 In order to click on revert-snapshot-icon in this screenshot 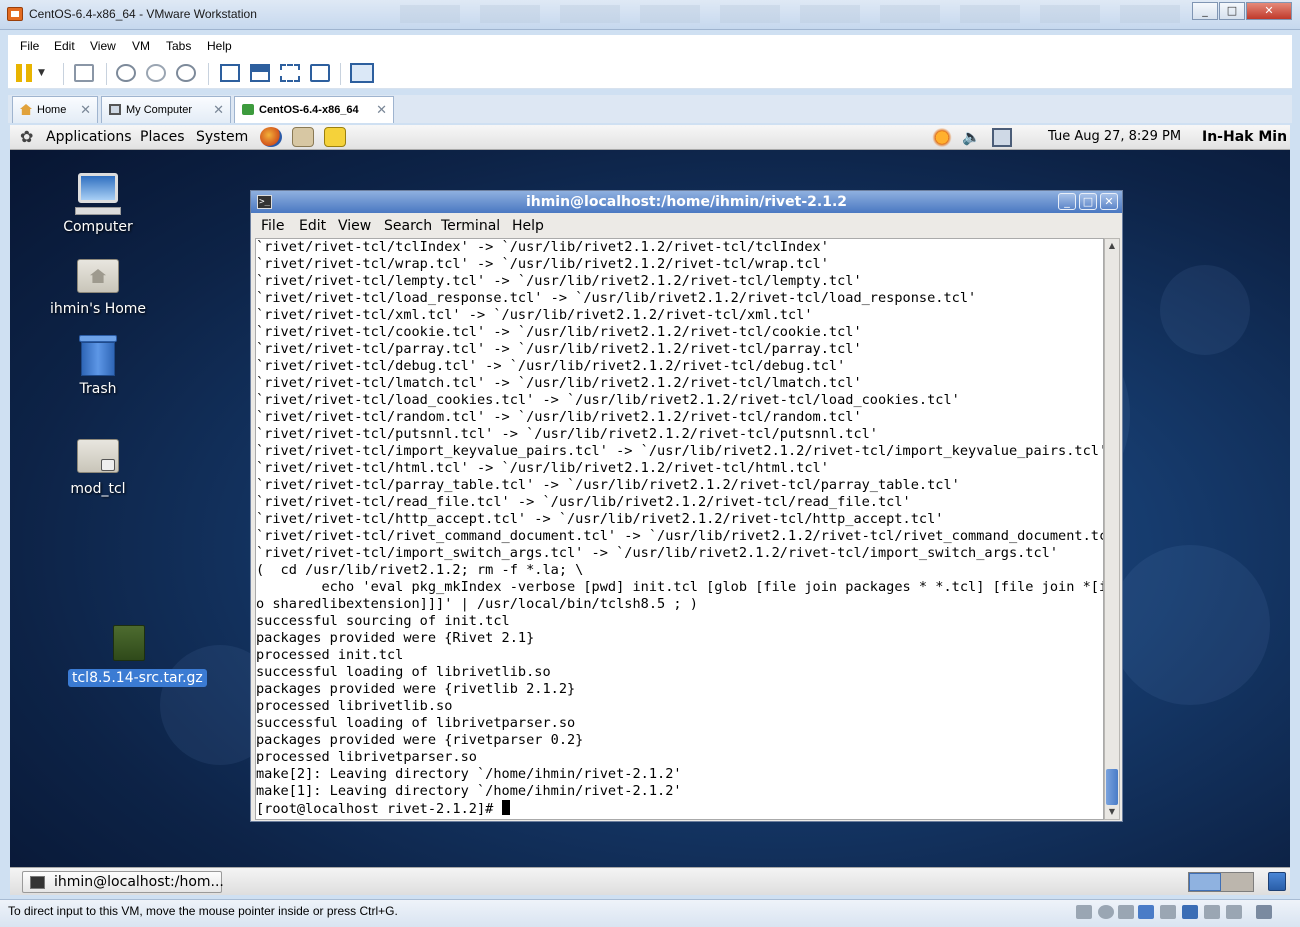, I will do `click(156, 73)`.